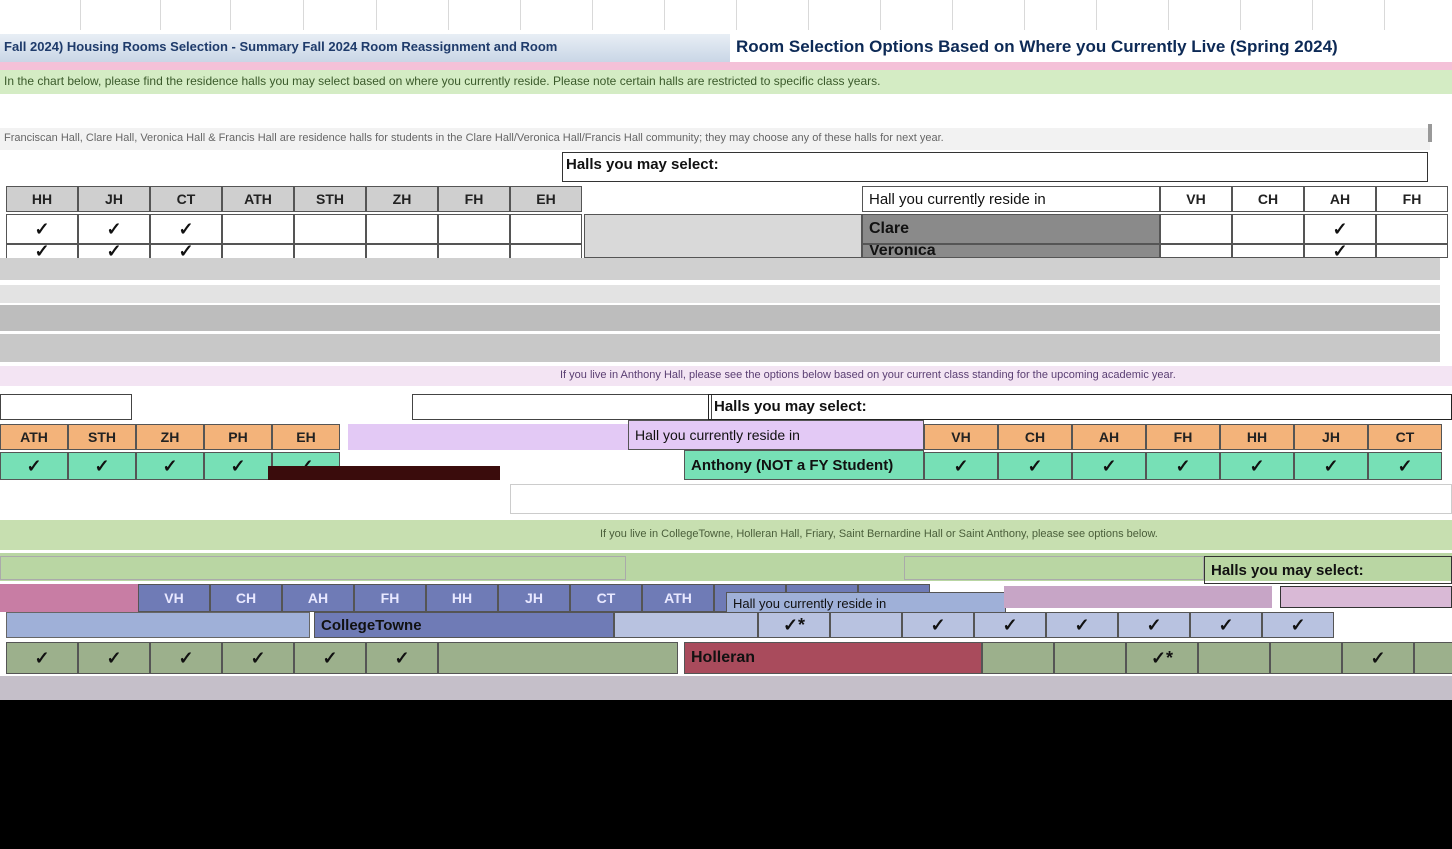 This screenshot has width=1452, height=849. Describe the element at coordinates (794, 625) in the screenshot. I see `check-cell: ✓*` at that location.